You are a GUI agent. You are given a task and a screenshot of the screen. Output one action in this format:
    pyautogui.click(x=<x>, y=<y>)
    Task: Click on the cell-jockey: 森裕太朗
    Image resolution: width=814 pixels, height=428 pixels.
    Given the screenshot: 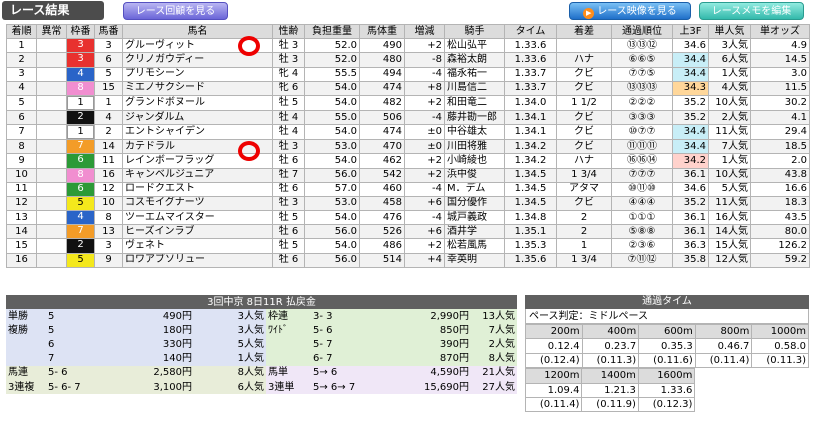 What is the action you would take?
    pyautogui.click(x=474, y=60)
    